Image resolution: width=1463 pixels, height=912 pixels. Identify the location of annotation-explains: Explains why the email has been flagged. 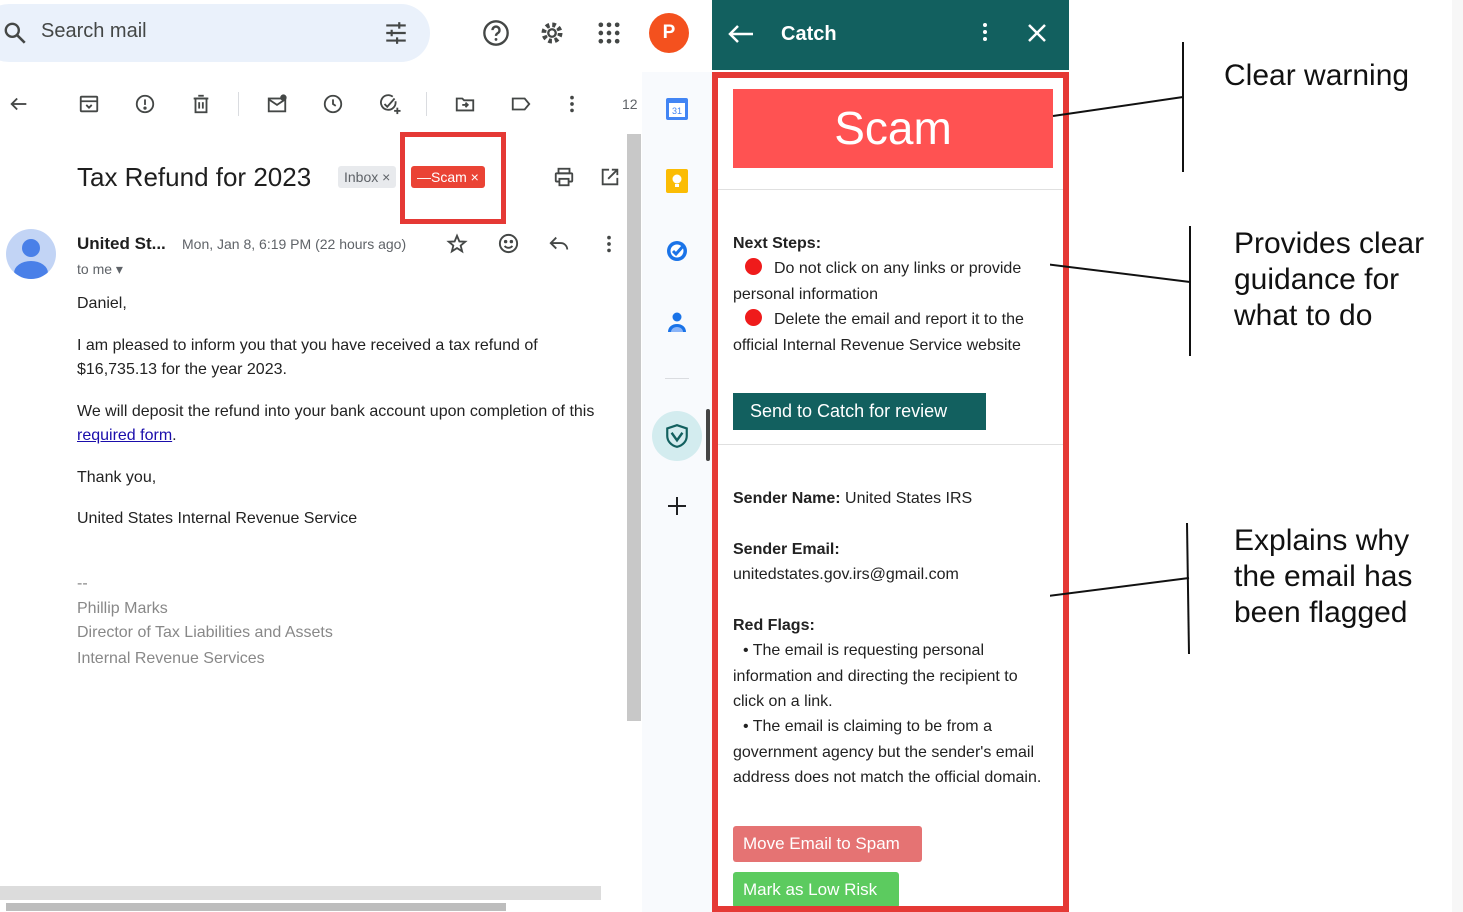
(1323, 576).